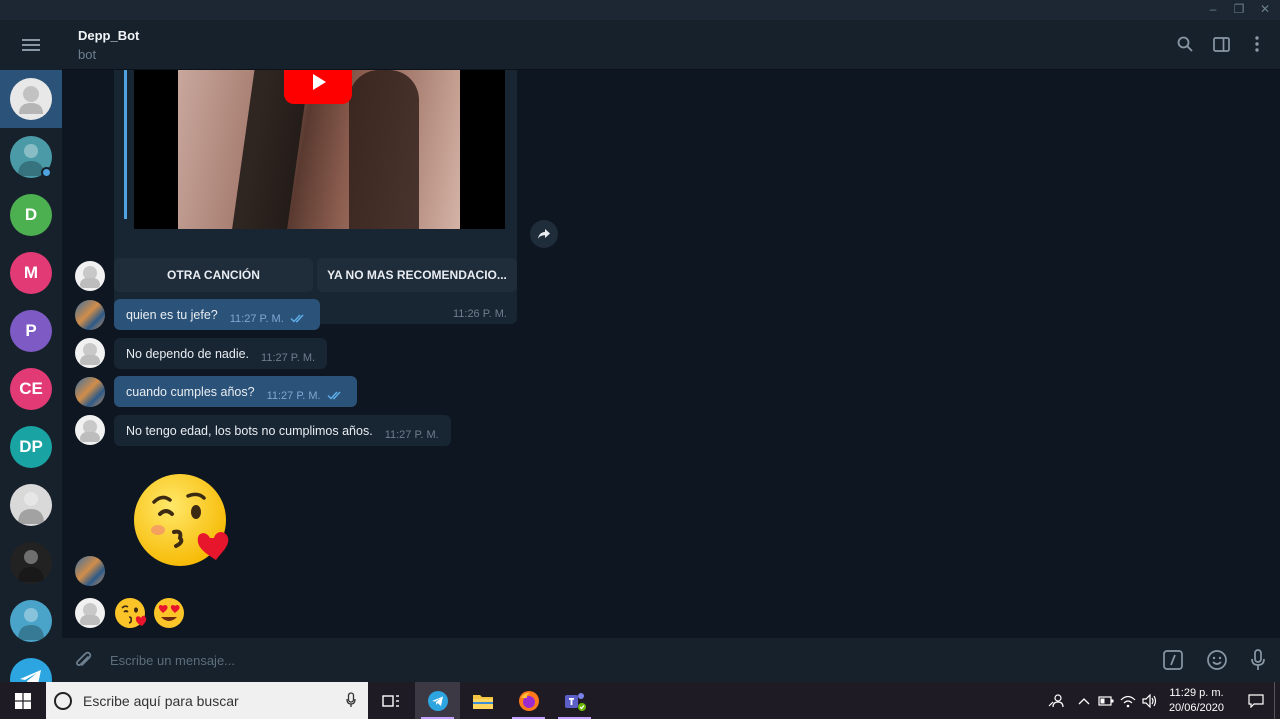 The width and height of the screenshot is (1280, 719). Describe the element at coordinates (83, 662) in the screenshot. I see `attach-icon` at that location.